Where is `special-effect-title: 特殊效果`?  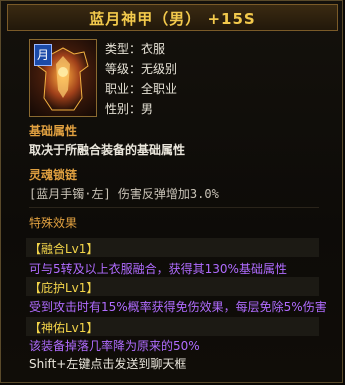
special-effect-title: 特殊效果 is located at coordinates (53, 223).